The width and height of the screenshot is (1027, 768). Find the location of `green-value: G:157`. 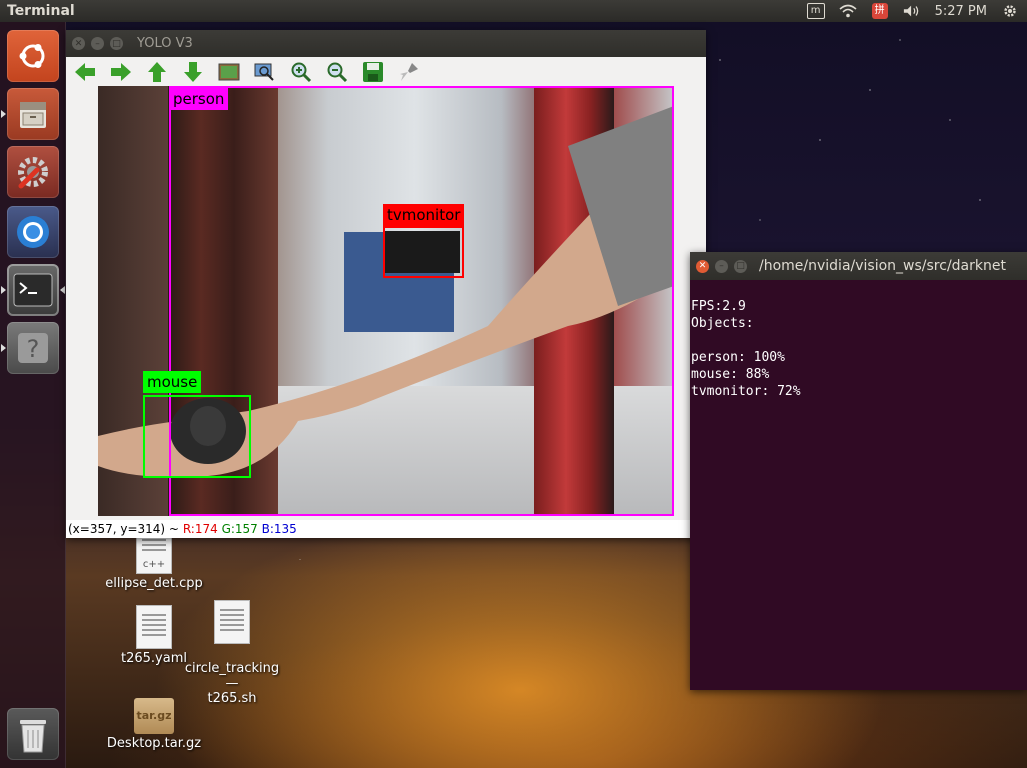

green-value: G:157 is located at coordinates (239, 529).